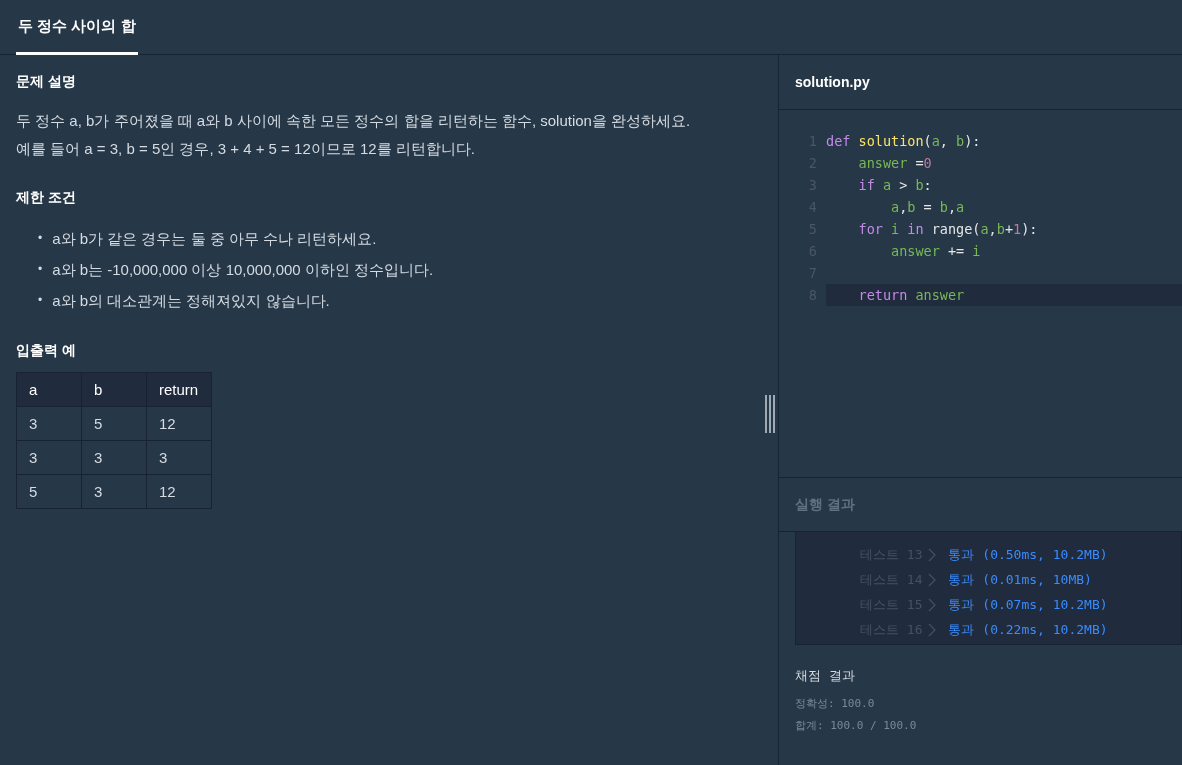  Describe the element at coordinates (928, 207) in the screenshot. I see `code-line: a,b = b,a` at that location.